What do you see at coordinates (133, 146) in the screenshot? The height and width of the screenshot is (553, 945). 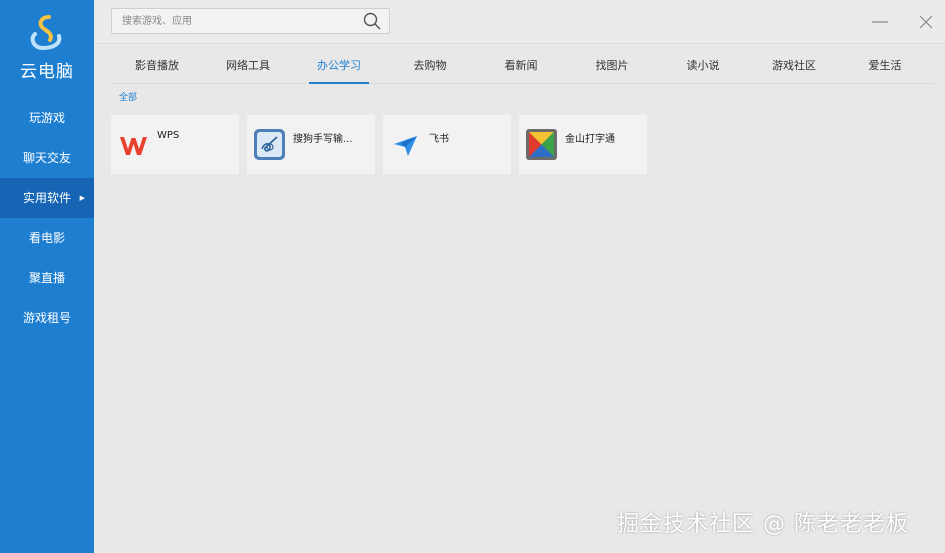 I see `wps-icon` at bounding box center [133, 146].